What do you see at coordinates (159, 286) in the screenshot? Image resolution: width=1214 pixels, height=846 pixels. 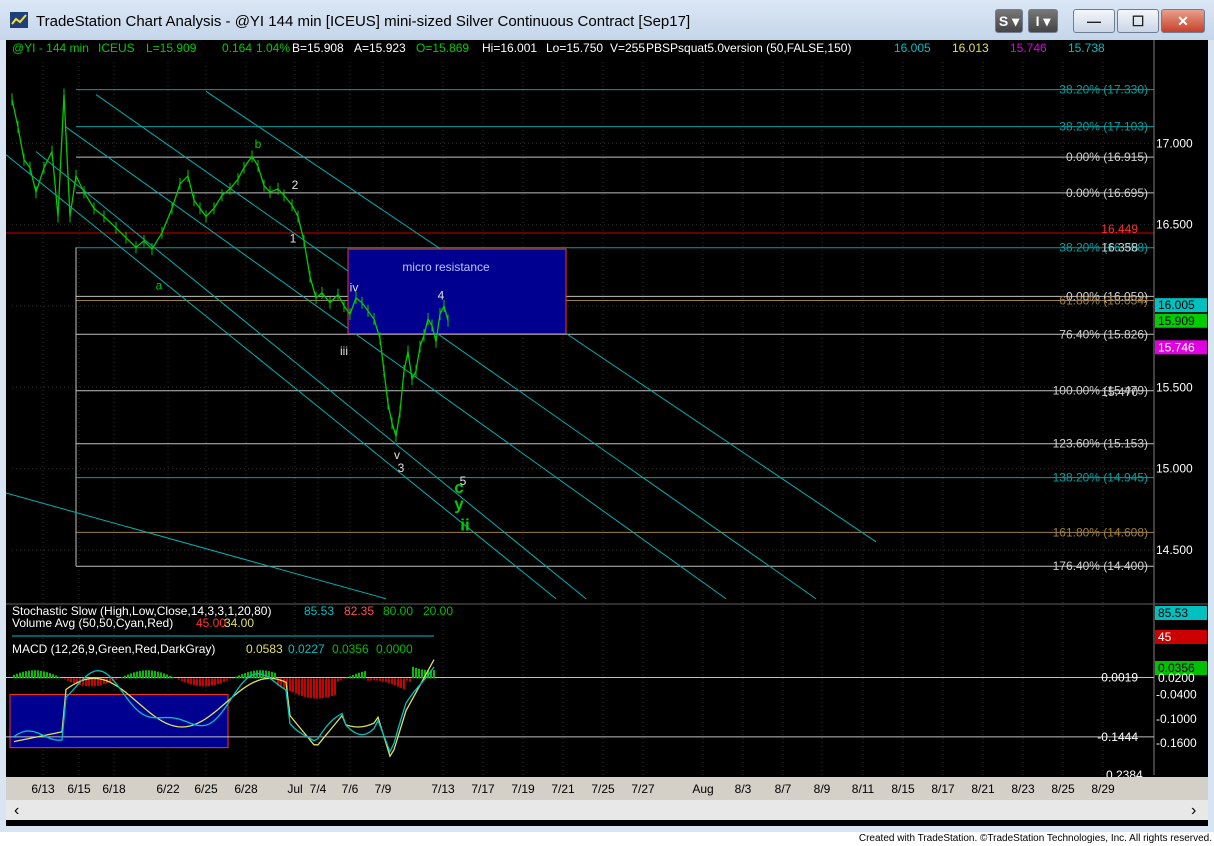 I see `wave-label: a` at bounding box center [159, 286].